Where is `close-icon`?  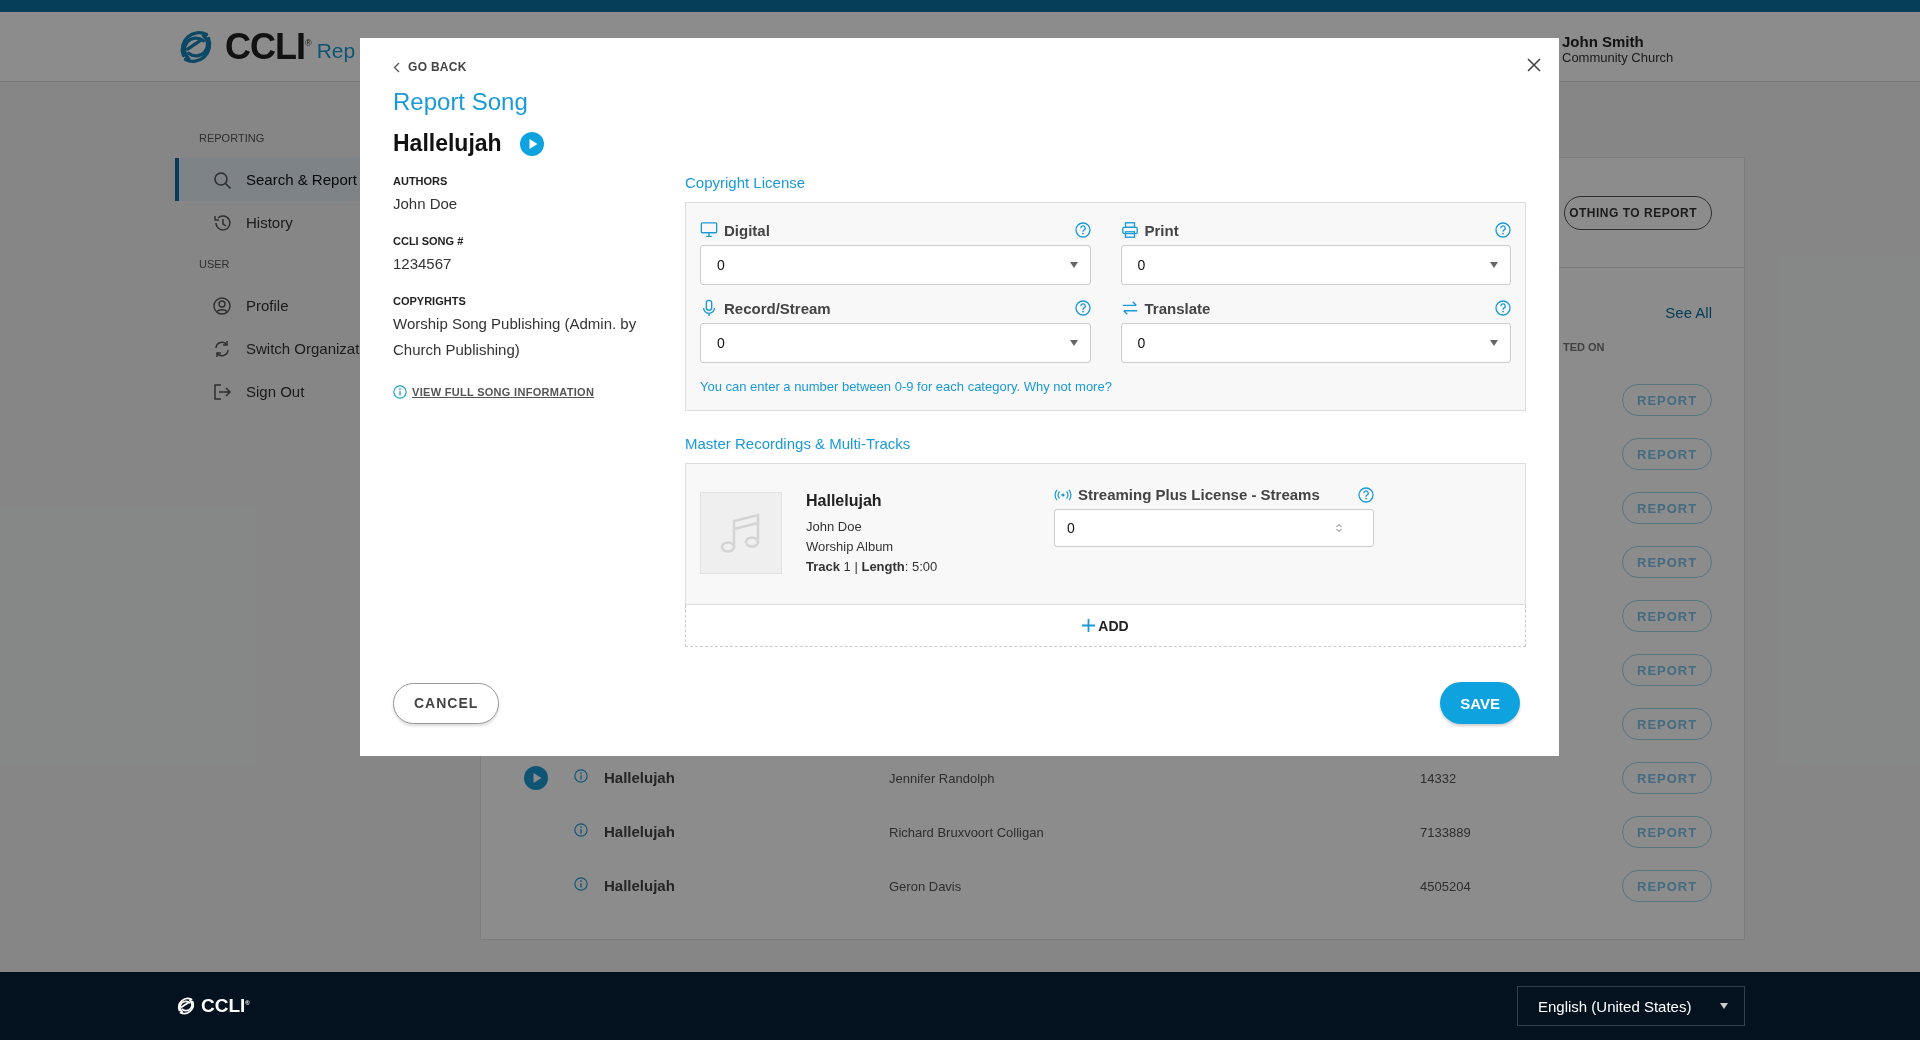 close-icon is located at coordinates (1534, 65).